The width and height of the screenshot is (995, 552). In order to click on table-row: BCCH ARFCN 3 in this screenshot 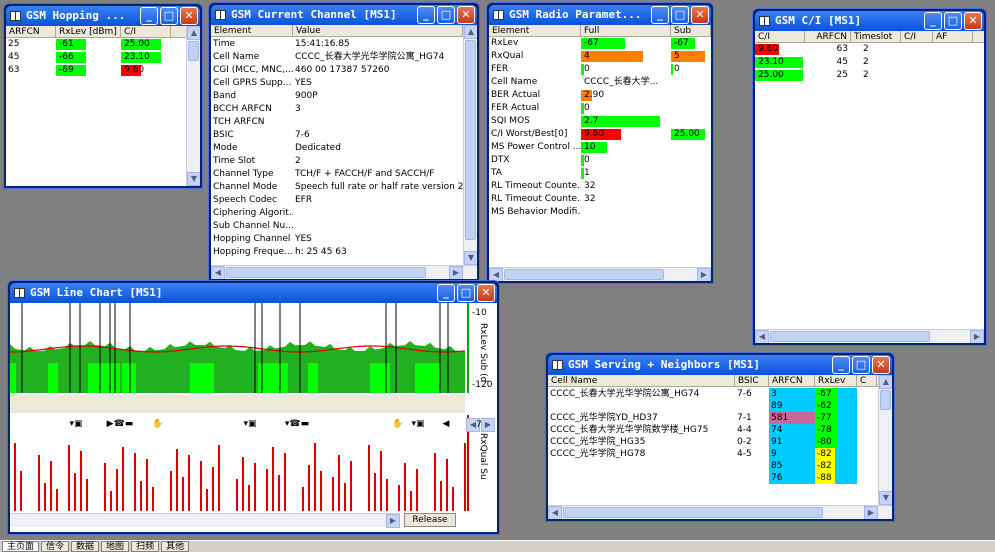, I will do `click(337, 109)`.